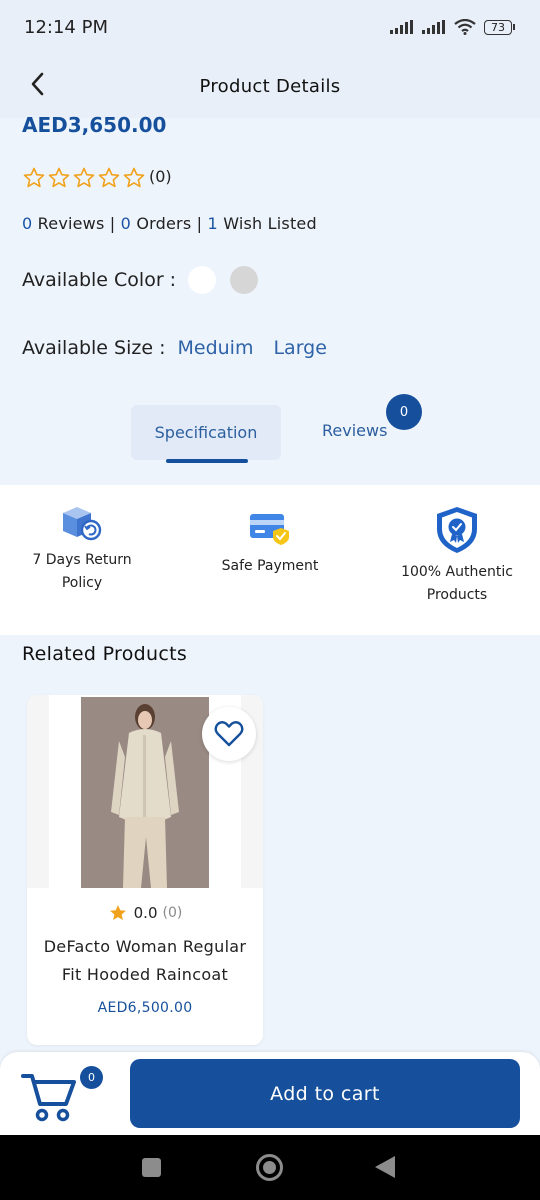  I want to click on product-stats: 0 Reviews | 0 Orders | 1 Wish Listed, so click(169, 223).